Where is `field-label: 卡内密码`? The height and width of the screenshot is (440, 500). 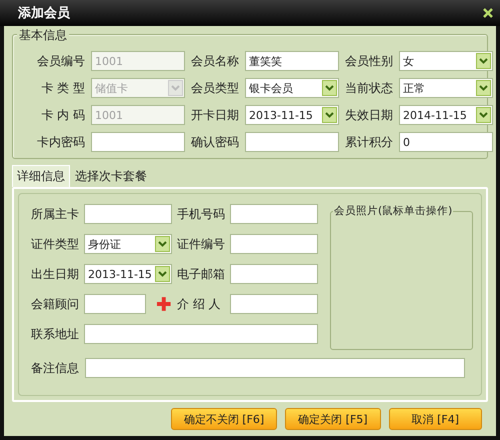
field-label: 卡内密码 is located at coordinates (61, 142).